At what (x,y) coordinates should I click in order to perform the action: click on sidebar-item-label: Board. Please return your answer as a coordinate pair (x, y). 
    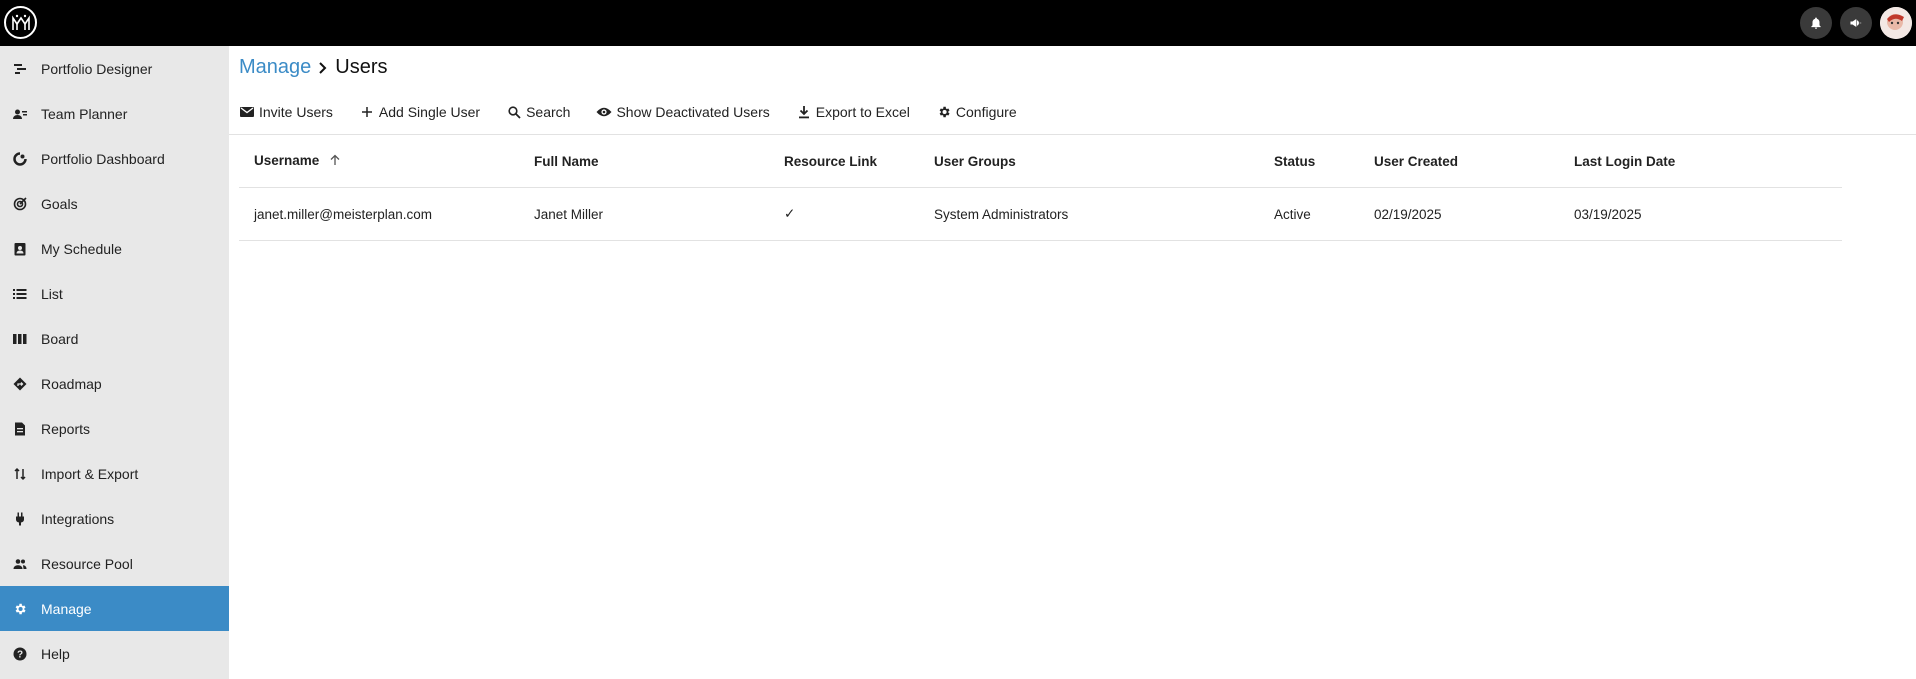
    Looking at the image, I should click on (60, 338).